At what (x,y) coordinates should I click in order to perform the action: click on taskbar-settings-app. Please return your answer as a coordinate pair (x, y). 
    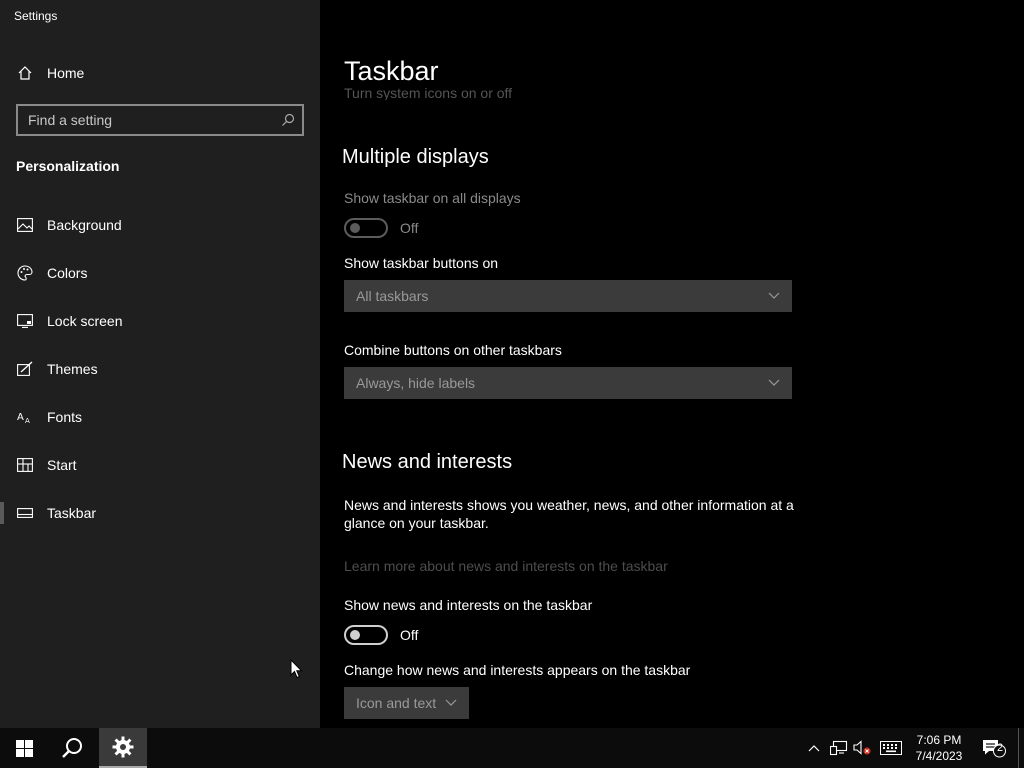
    Looking at the image, I should click on (123, 748).